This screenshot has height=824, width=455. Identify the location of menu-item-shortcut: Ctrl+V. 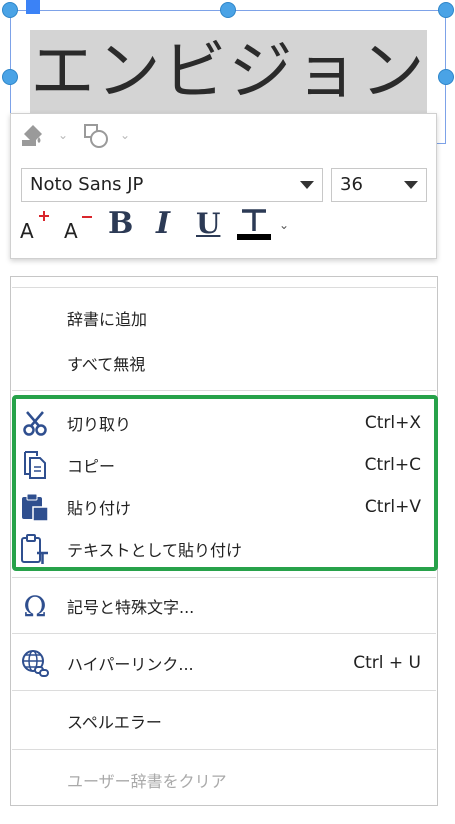
(392, 507).